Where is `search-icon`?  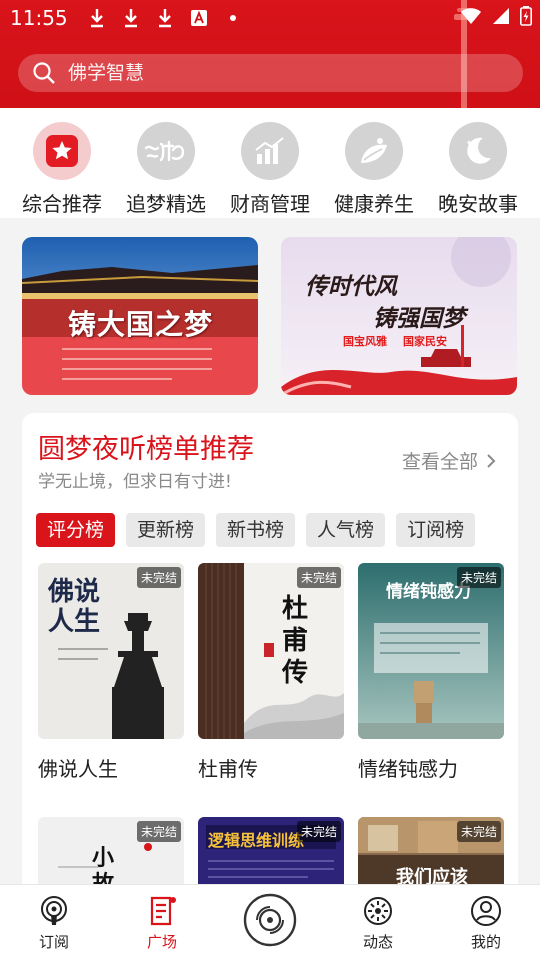
search-icon is located at coordinates (44, 73).